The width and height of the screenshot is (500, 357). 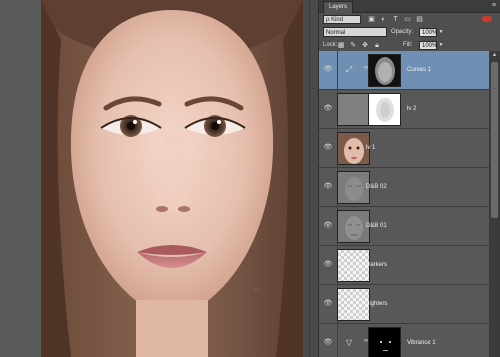 What do you see at coordinates (408, 45) in the screenshot?
I see `fill-label: Fill:` at bounding box center [408, 45].